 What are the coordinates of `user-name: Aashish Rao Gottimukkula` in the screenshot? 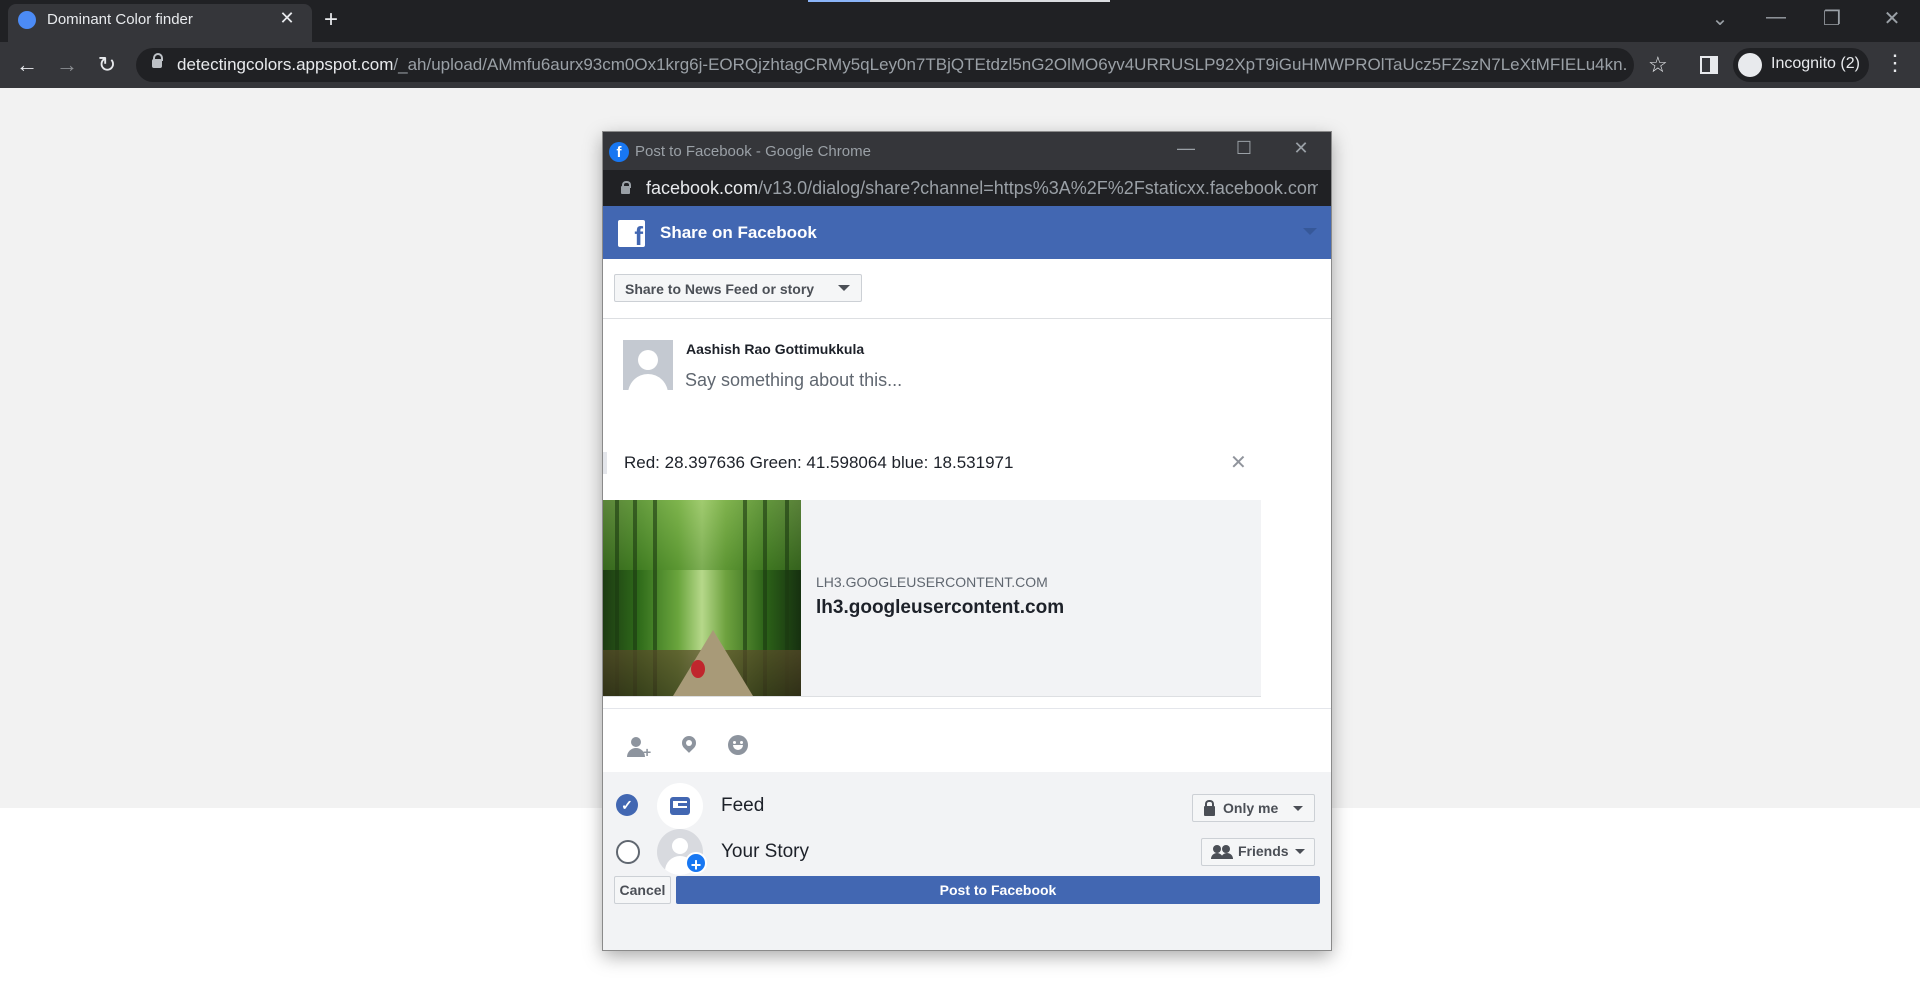 It's located at (775, 349).